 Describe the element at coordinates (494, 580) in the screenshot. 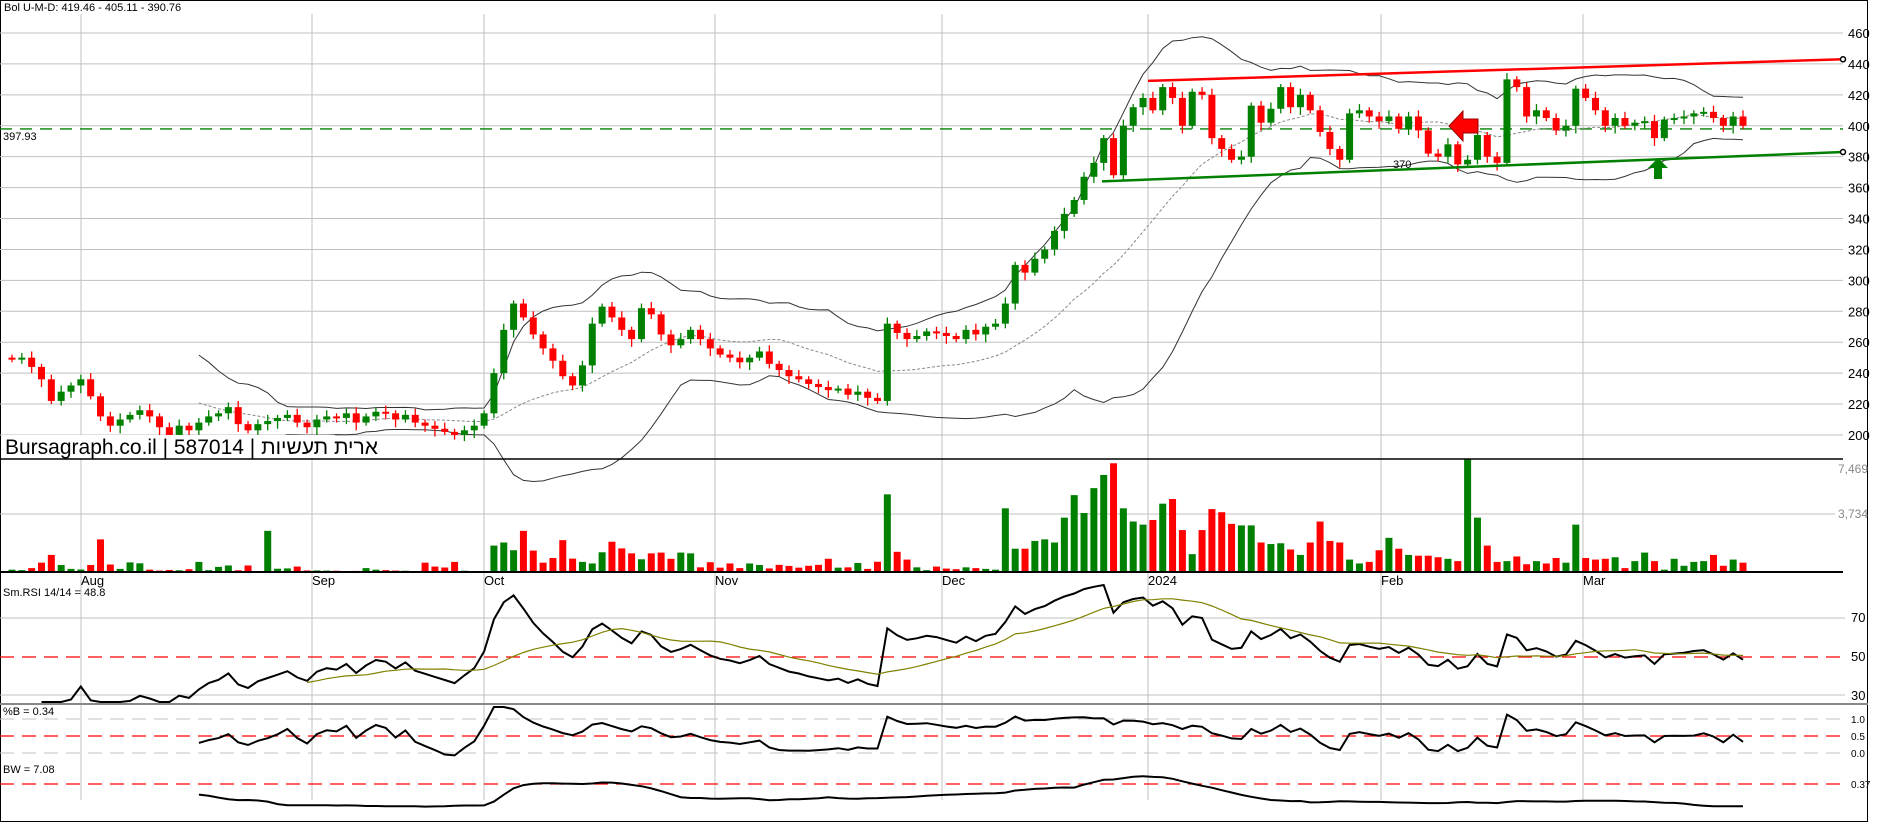

I see `month-label: Oct` at that location.